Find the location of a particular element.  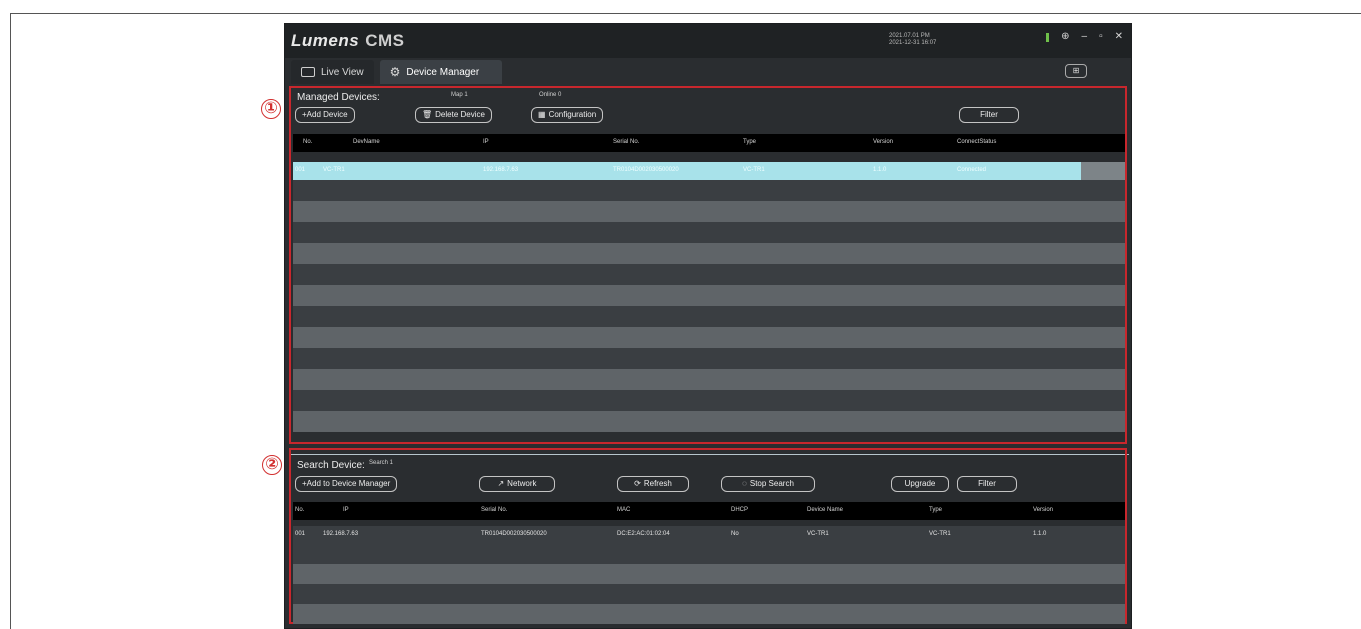

maximize-button: ▫ is located at coordinates (1101, 37).